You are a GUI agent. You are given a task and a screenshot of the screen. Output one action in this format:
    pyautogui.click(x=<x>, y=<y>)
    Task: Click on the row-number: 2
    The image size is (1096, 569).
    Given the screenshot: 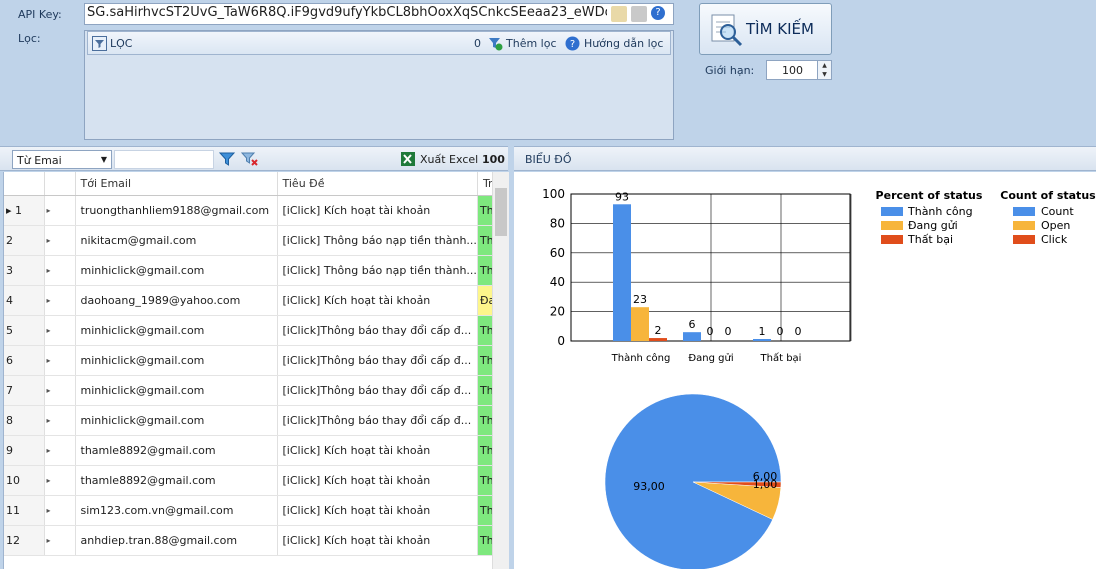 What is the action you would take?
    pyautogui.click(x=24, y=240)
    